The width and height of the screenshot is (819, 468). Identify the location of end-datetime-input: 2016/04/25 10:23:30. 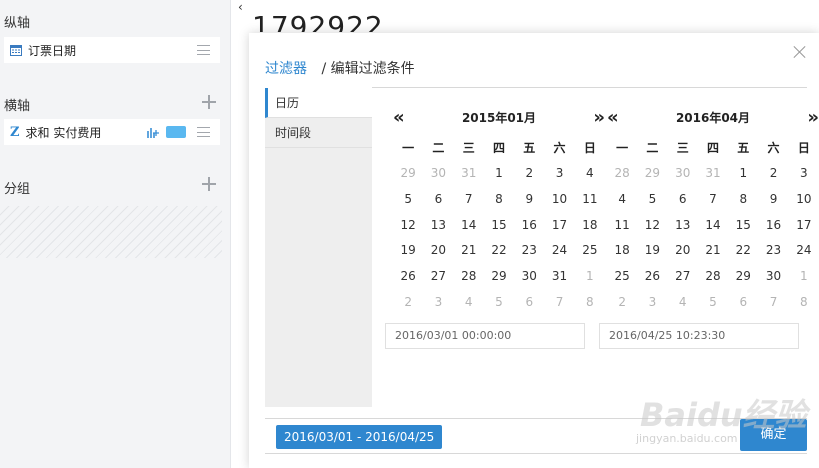
(699, 336).